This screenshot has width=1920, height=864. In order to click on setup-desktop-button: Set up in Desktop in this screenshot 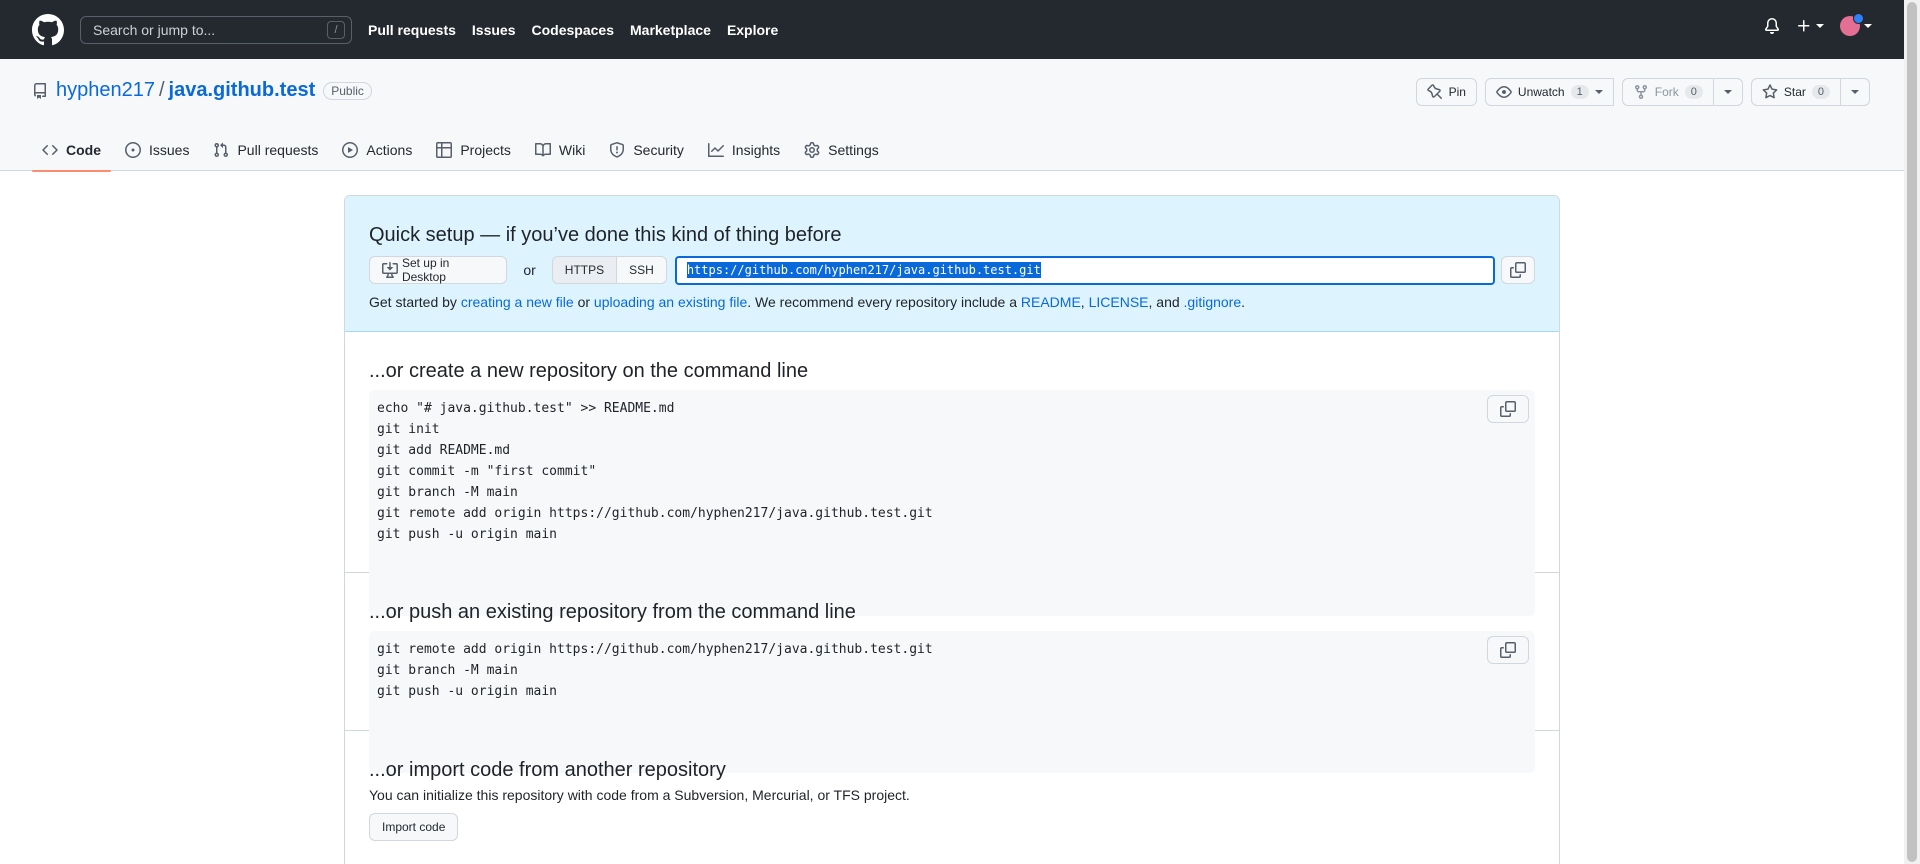, I will do `click(438, 270)`.